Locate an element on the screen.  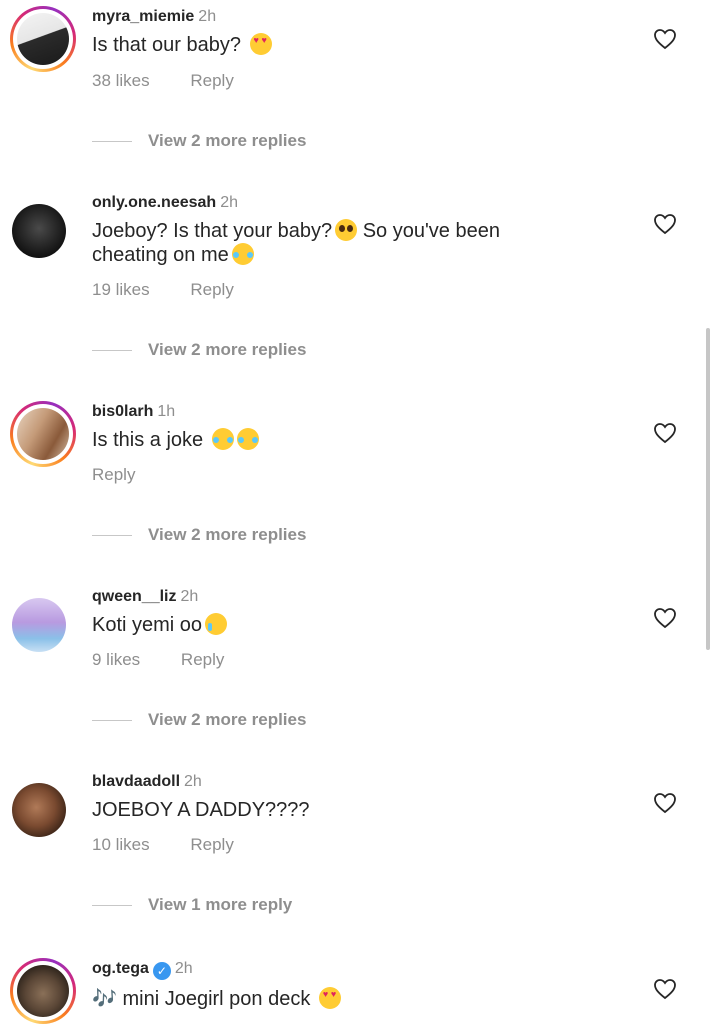
comment-text: Is that our baby? is located at coordinates (327, 45).